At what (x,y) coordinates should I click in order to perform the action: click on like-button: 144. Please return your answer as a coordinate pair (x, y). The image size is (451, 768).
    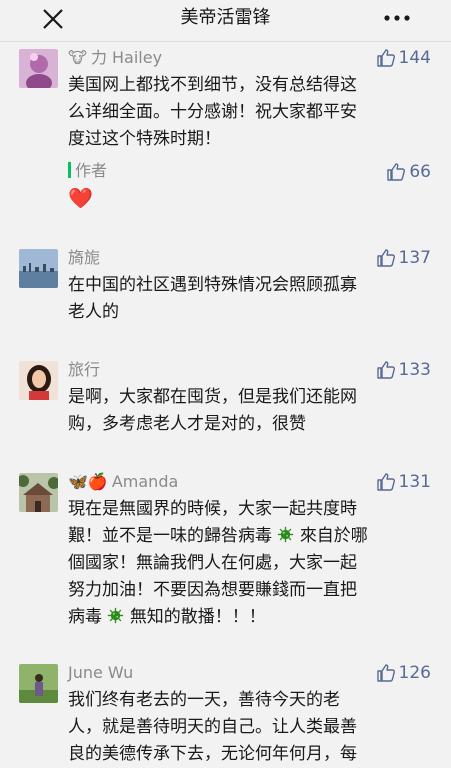
    Looking at the image, I should click on (403, 58).